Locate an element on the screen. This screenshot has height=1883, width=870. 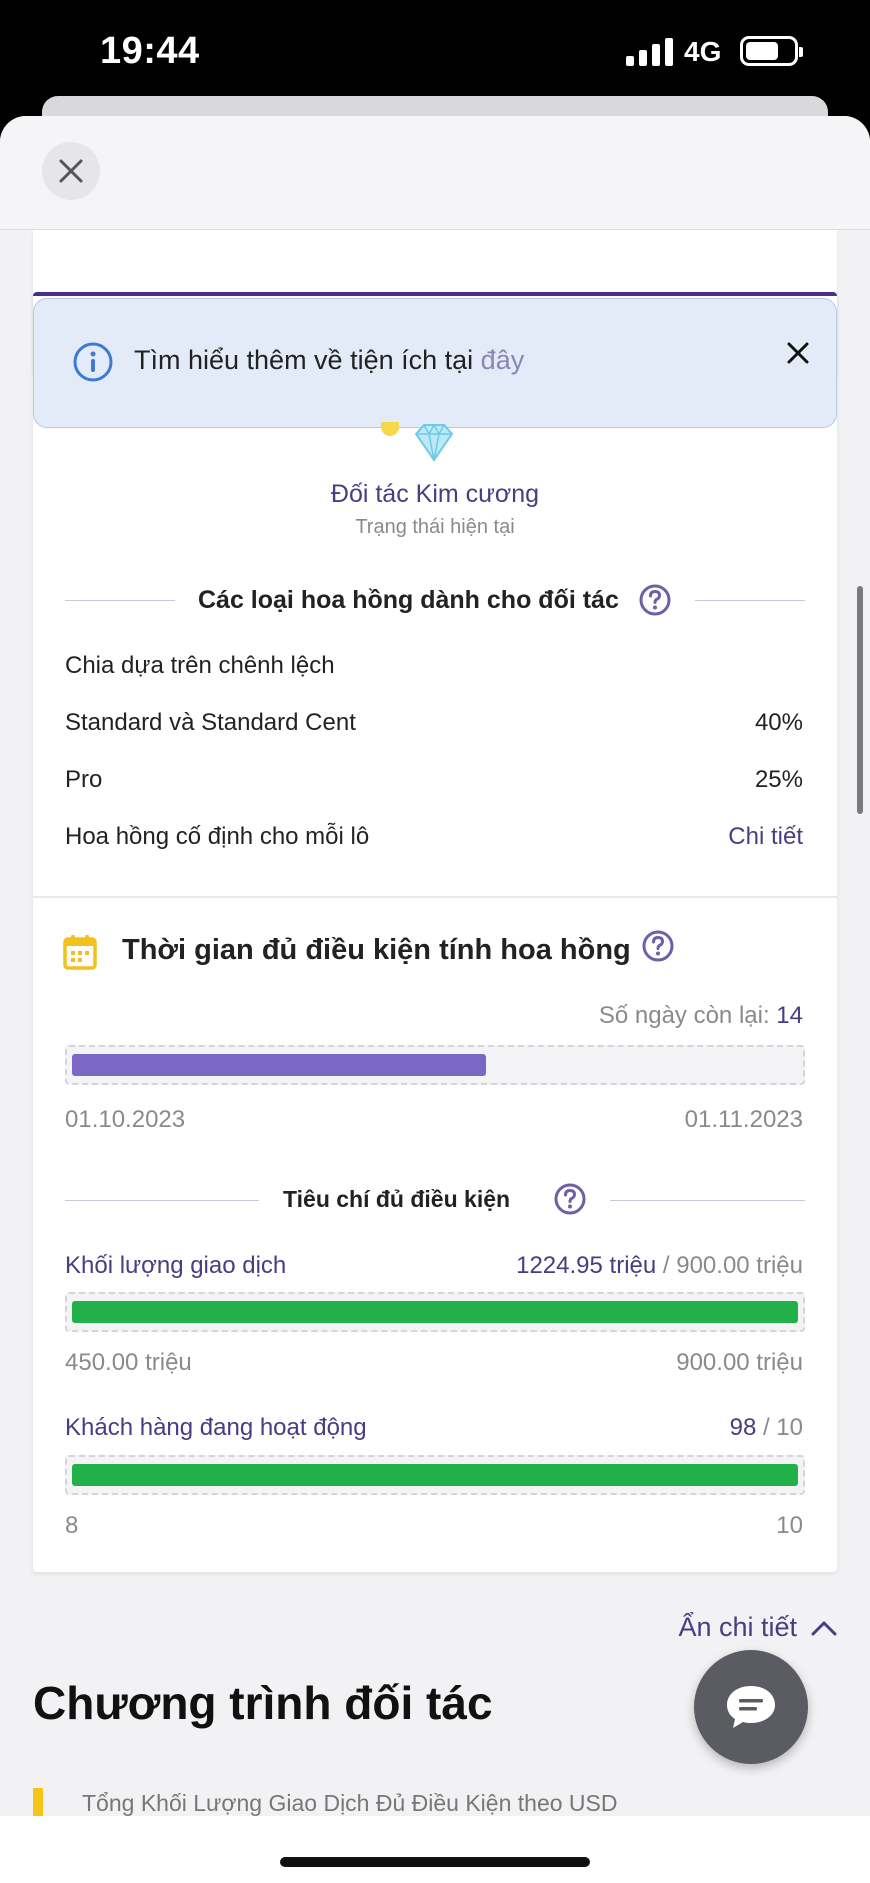
network-type: 4G is located at coordinates (703, 51).